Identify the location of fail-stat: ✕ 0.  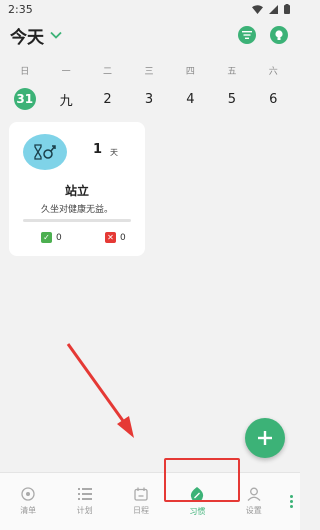
(115, 237).